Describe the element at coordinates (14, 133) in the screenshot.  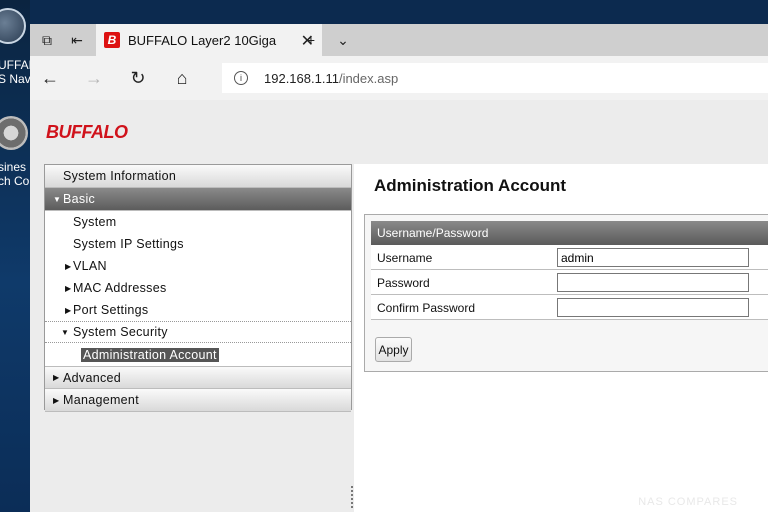
I see `gear-icon` at that location.